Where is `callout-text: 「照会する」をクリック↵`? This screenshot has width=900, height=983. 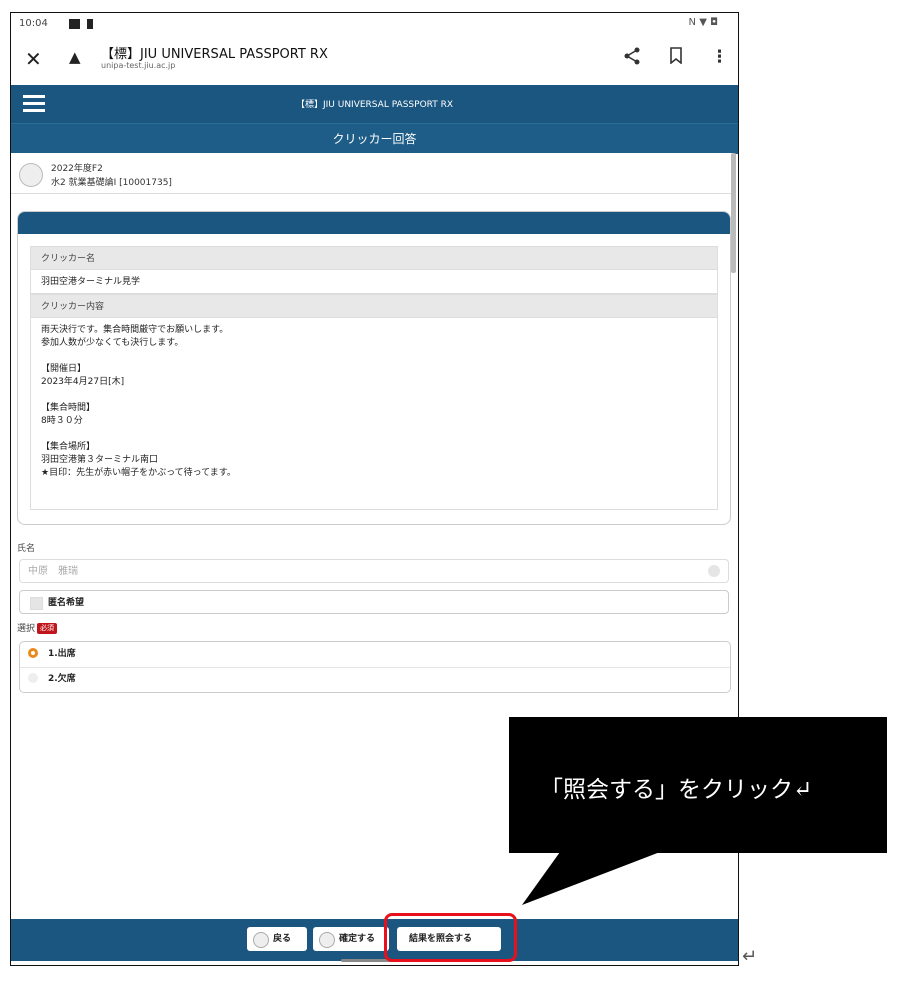
callout-text: 「照会する」をクリック↵ is located at coordinates (676, 790).